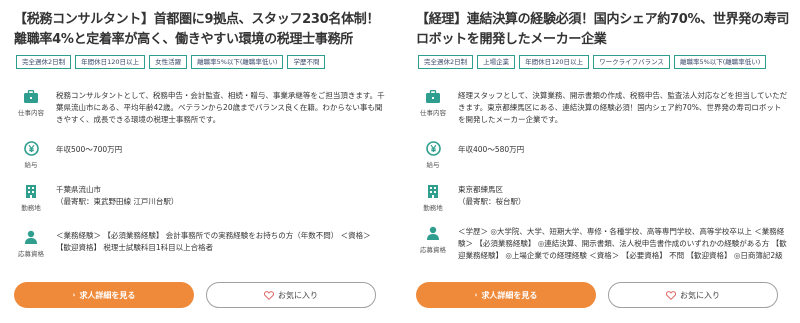 The height and width of the screenshot is (323, 800). I want to click on salary-row: 給与 年収400〜580万円, so click(603, 155).